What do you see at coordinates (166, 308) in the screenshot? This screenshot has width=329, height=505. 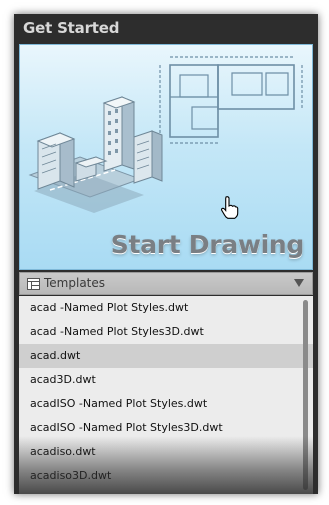 I see `template-item: acad -Named Plot Styles.dwt` at bounding box center [166, 308].